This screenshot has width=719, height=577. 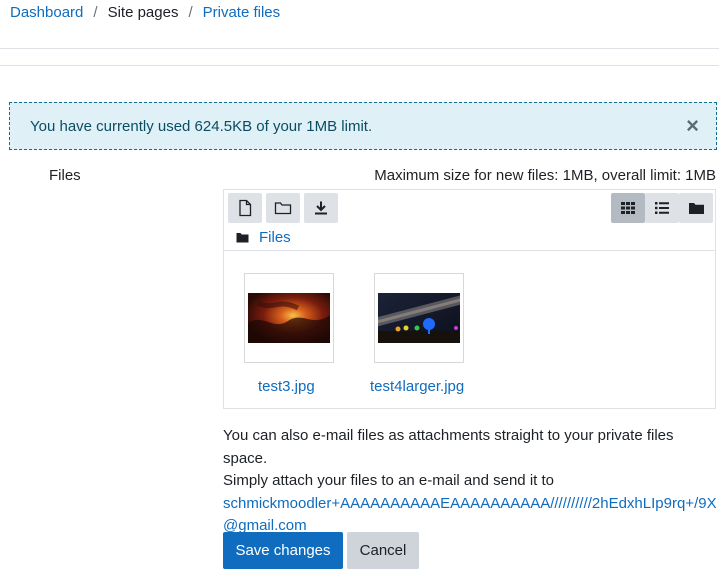 I want to click on icon-view-grid-icon, so click(x=628, y=208).